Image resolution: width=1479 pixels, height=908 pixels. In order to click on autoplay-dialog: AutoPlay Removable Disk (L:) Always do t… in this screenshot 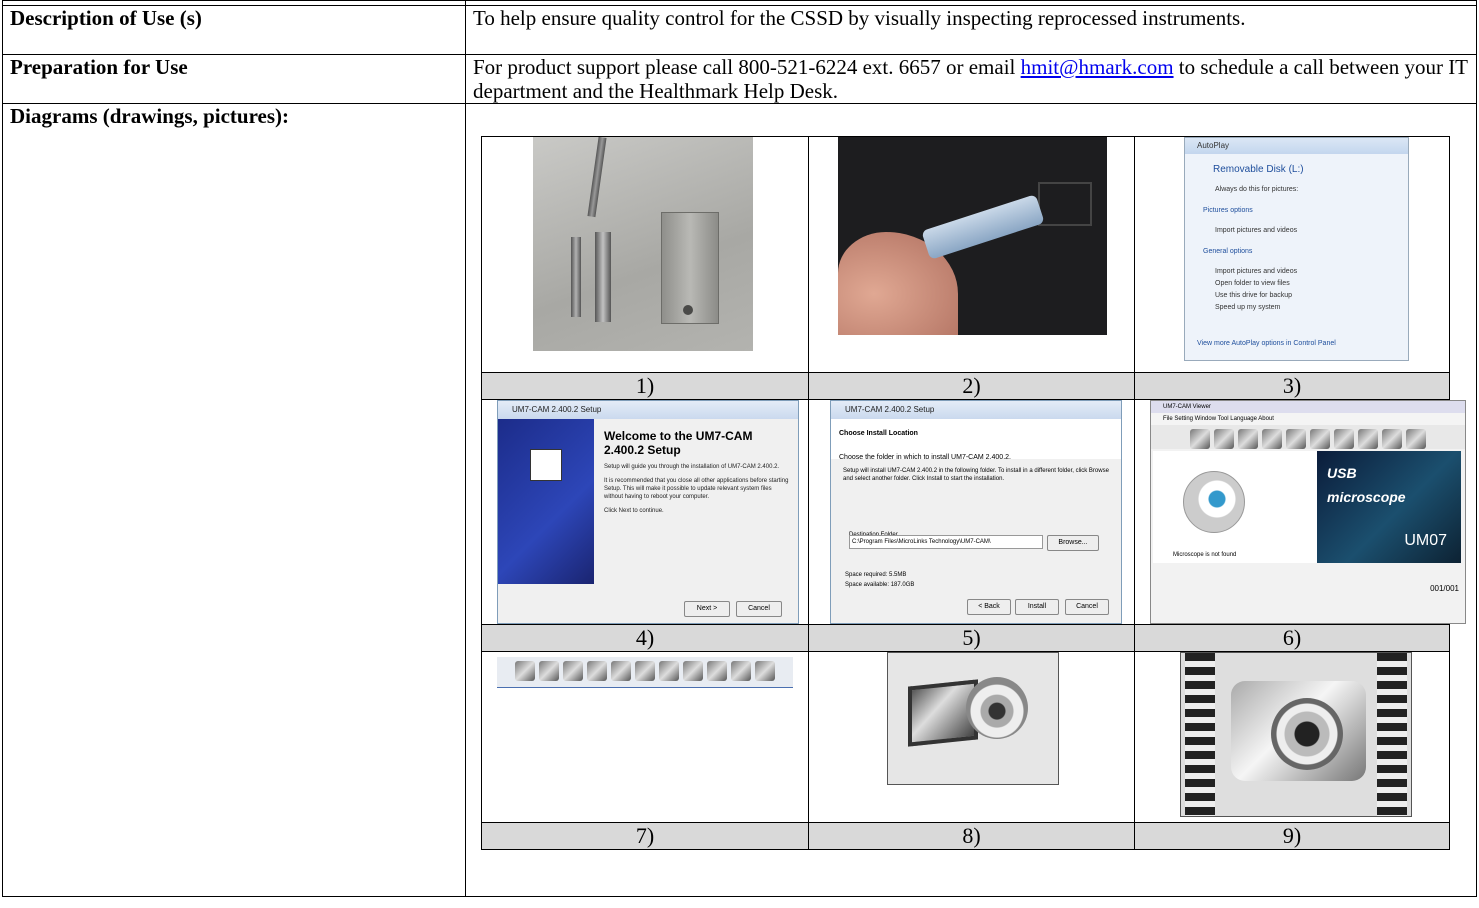, I will do `click(1296, 249)`.